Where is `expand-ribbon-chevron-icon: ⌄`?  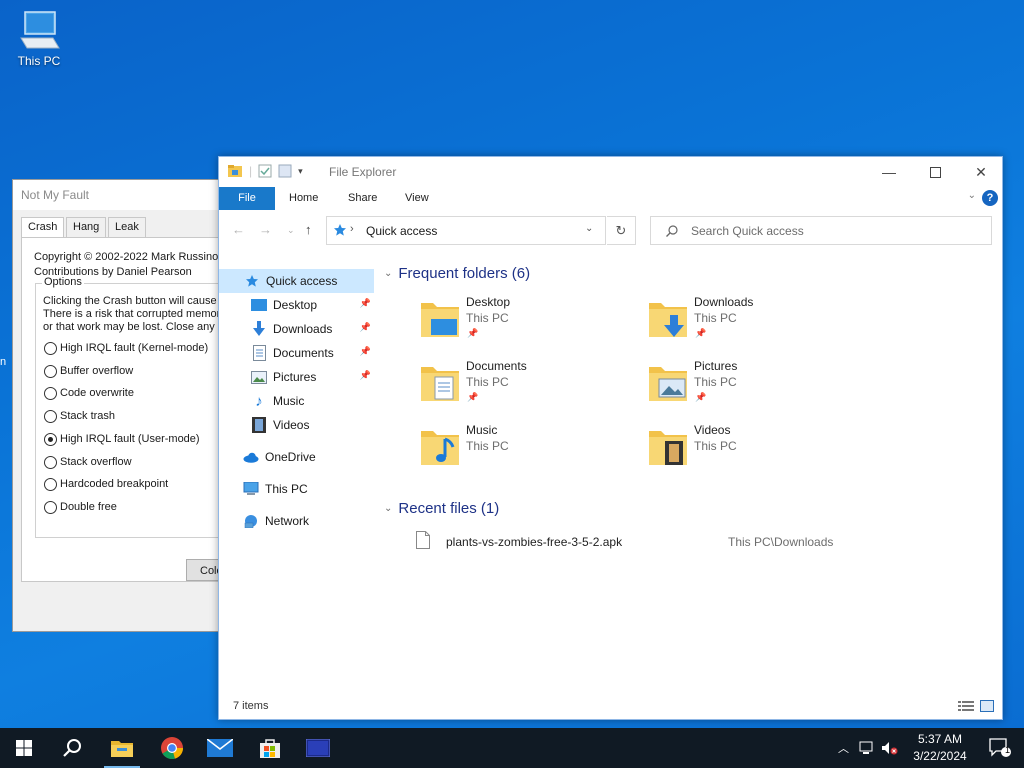 expand-ribbon-chevron-icon: ⌄ is located at coordinates (972, 195).